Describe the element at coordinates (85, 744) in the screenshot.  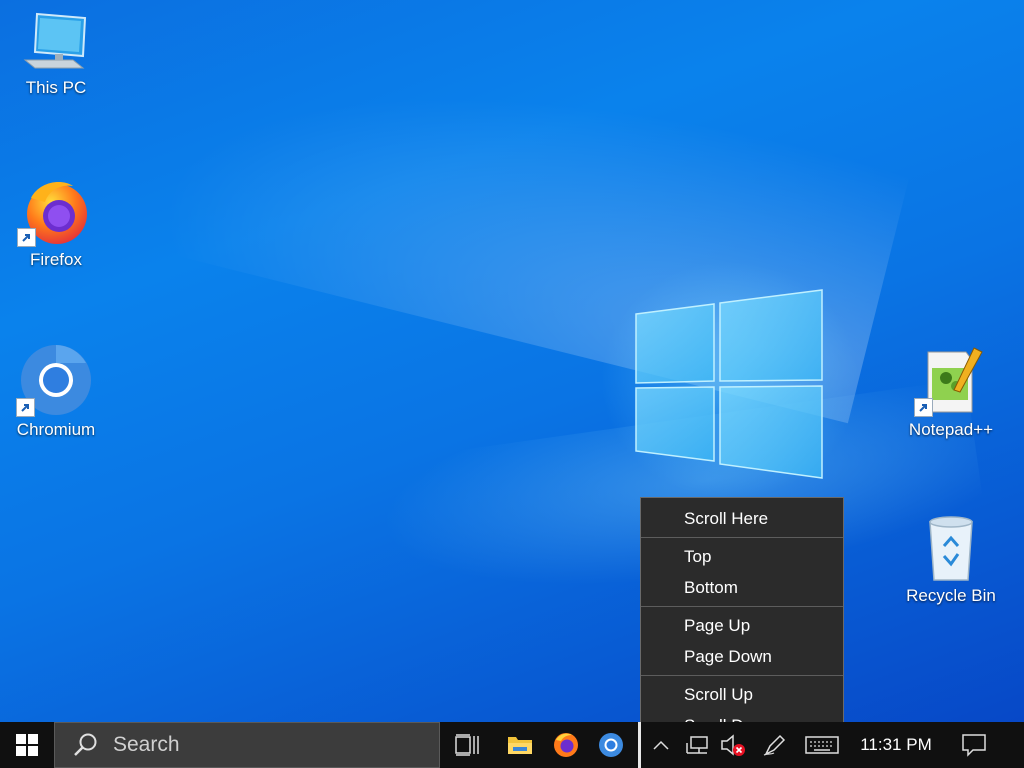
I see `search-icon` at that location.